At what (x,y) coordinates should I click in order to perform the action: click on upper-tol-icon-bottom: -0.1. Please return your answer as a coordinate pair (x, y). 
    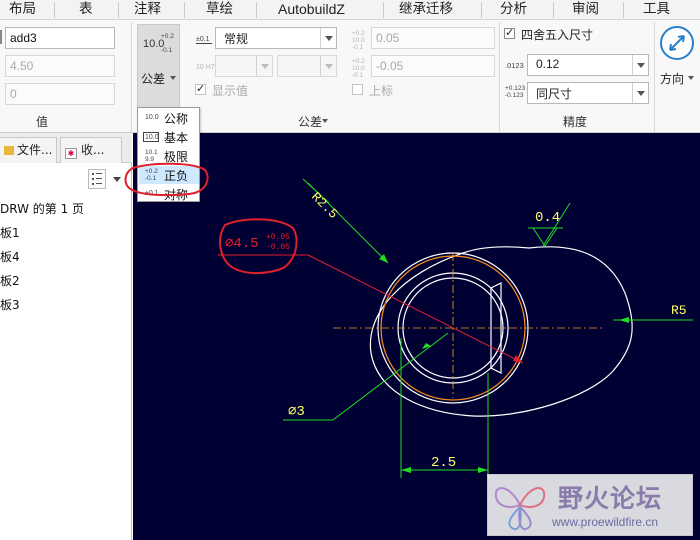
    Looking at the image, I should click on (358, 47).